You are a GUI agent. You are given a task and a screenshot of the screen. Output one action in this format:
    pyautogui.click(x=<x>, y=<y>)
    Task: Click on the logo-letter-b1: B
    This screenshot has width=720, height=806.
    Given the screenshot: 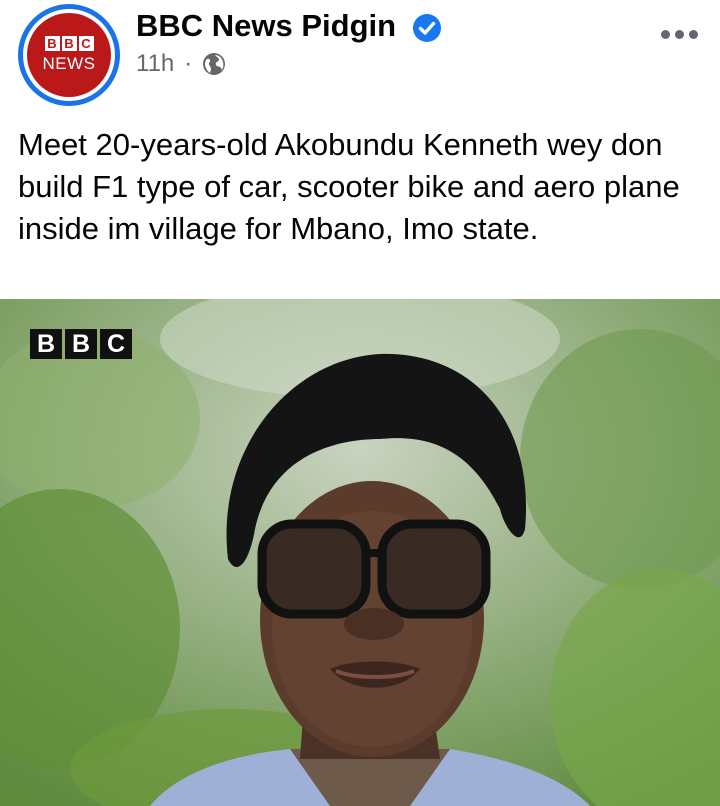 What is the action you would take?
    pyautogui.click(x=52, y=43)
    